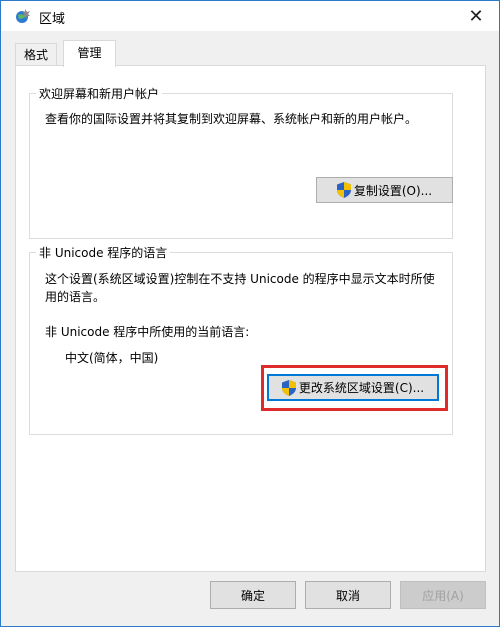 This screenshot has height=627, width=500. I want to click on close-icon: ✕, so click(476, 16).